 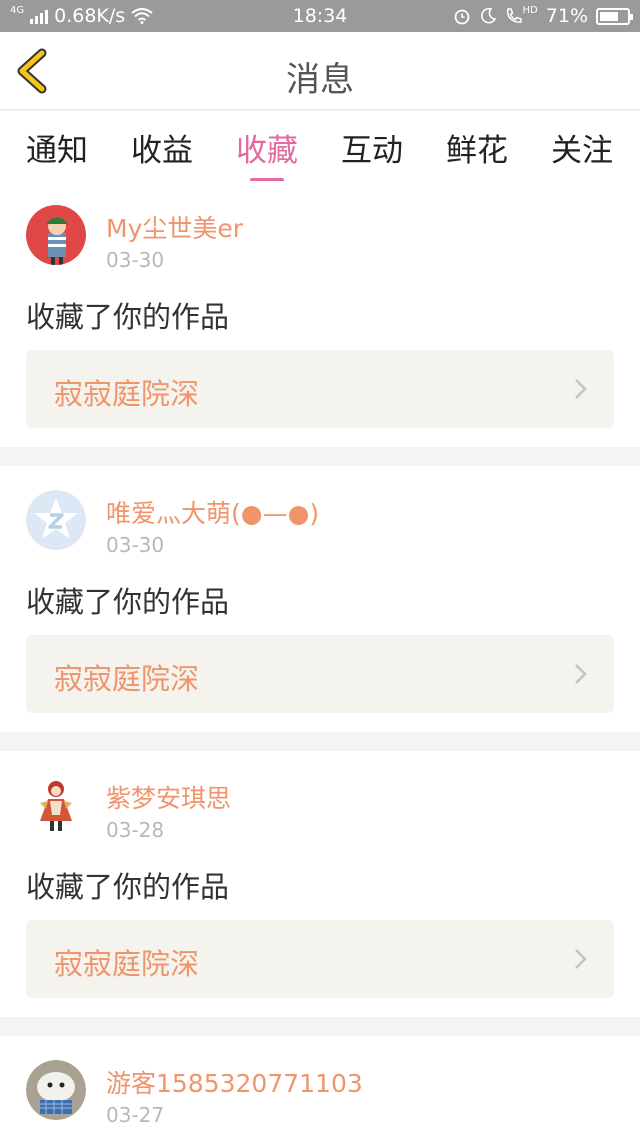 What do you see at coordinates (320, 146) in the screenshot?
I see `tab-bar: 通知 收益 收藏 互动 鲜花 关注` at bounding box center [320, 146].